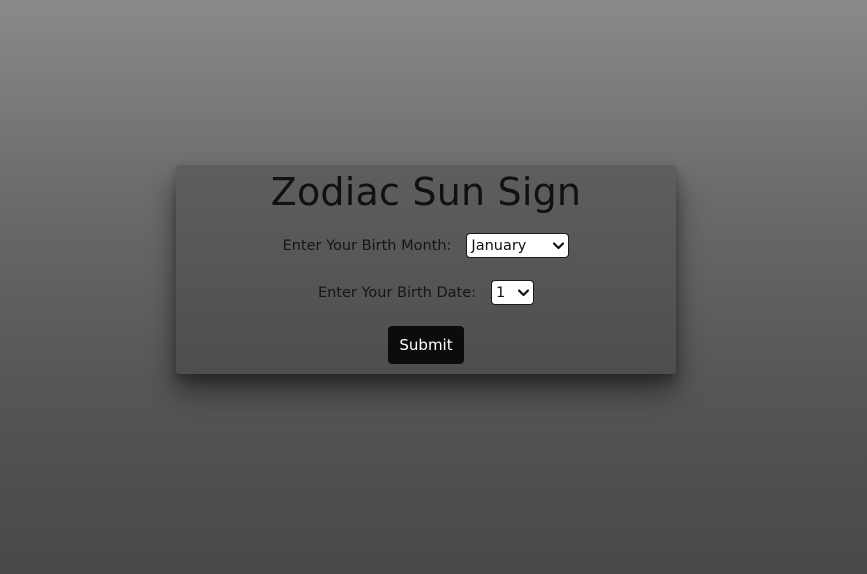  What do you see at coordinates (367, 245) in the screenshot?
I see `birth-month-label: Enter Your Birth Month:` at bounding box center [367, 245].